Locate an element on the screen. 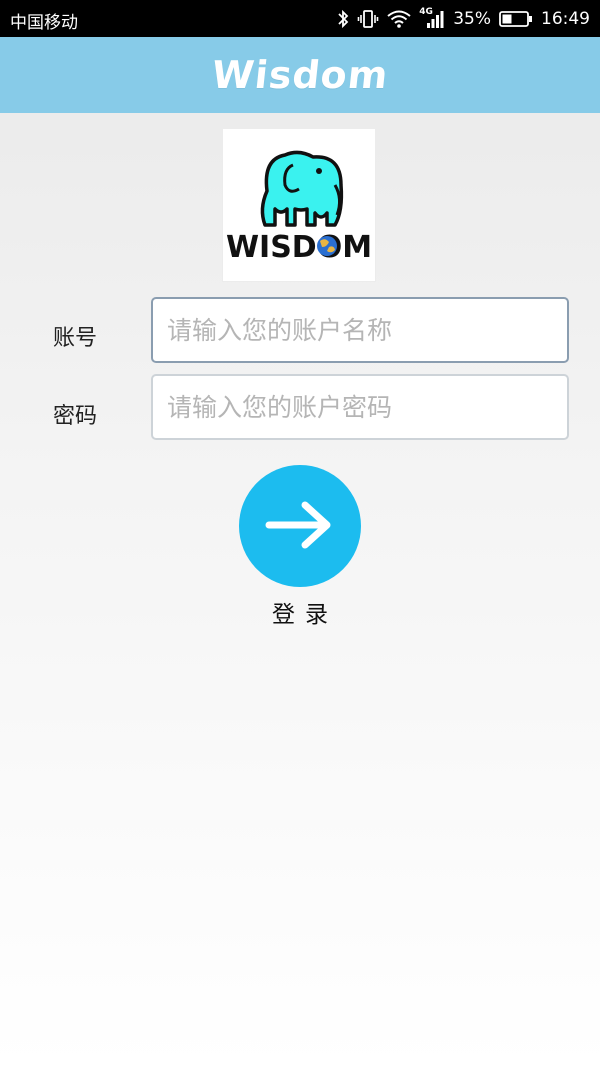  battery-icon is located at coordinates (516, 19).